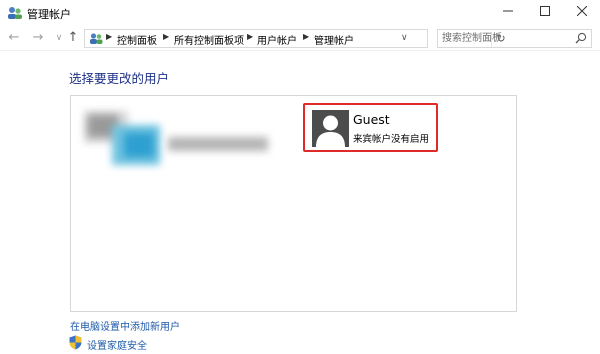 The width and height of the screenshot is (600, 354). I want to click on up-arrow-icon: ↑, so click(73, 38).